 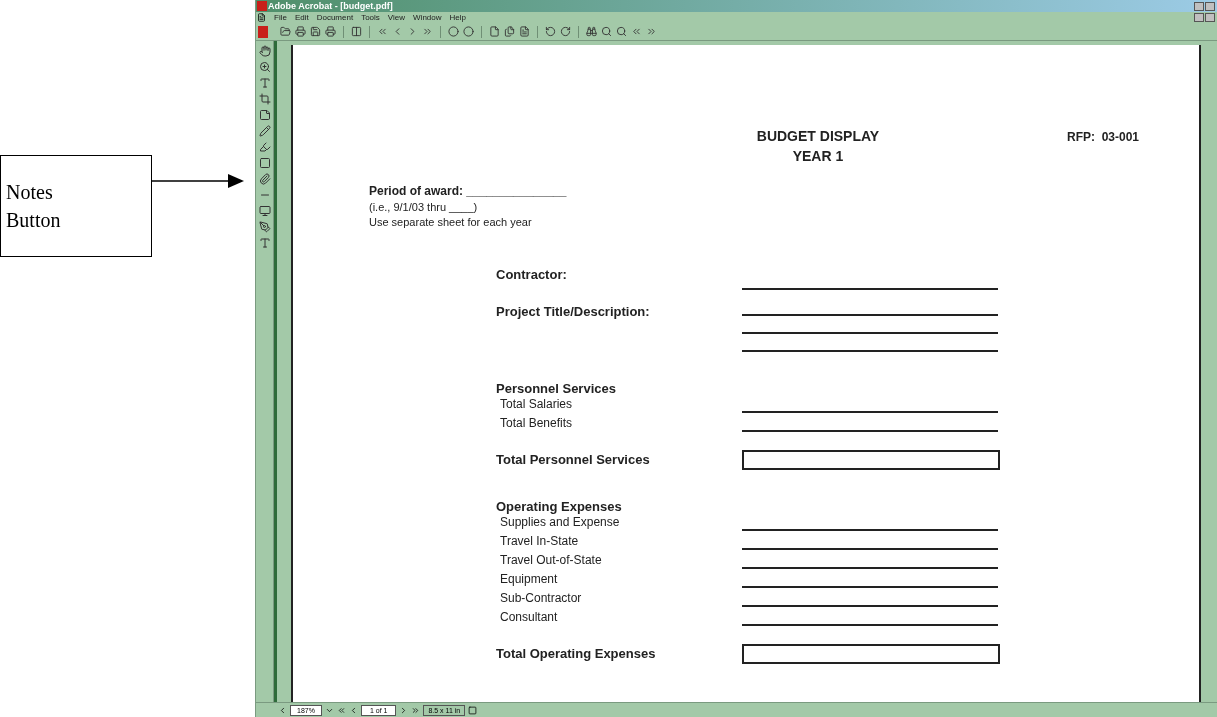 I want to click on paperclip-icon, so click(x=264, y=179).